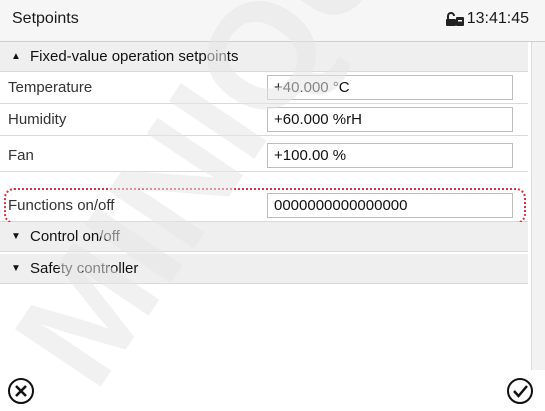 This screenshot has height=411, width=545. Describe the element at coordinates (390, 87) in the screenshot. I see `temperature-field: +40.000 °C` at that location.